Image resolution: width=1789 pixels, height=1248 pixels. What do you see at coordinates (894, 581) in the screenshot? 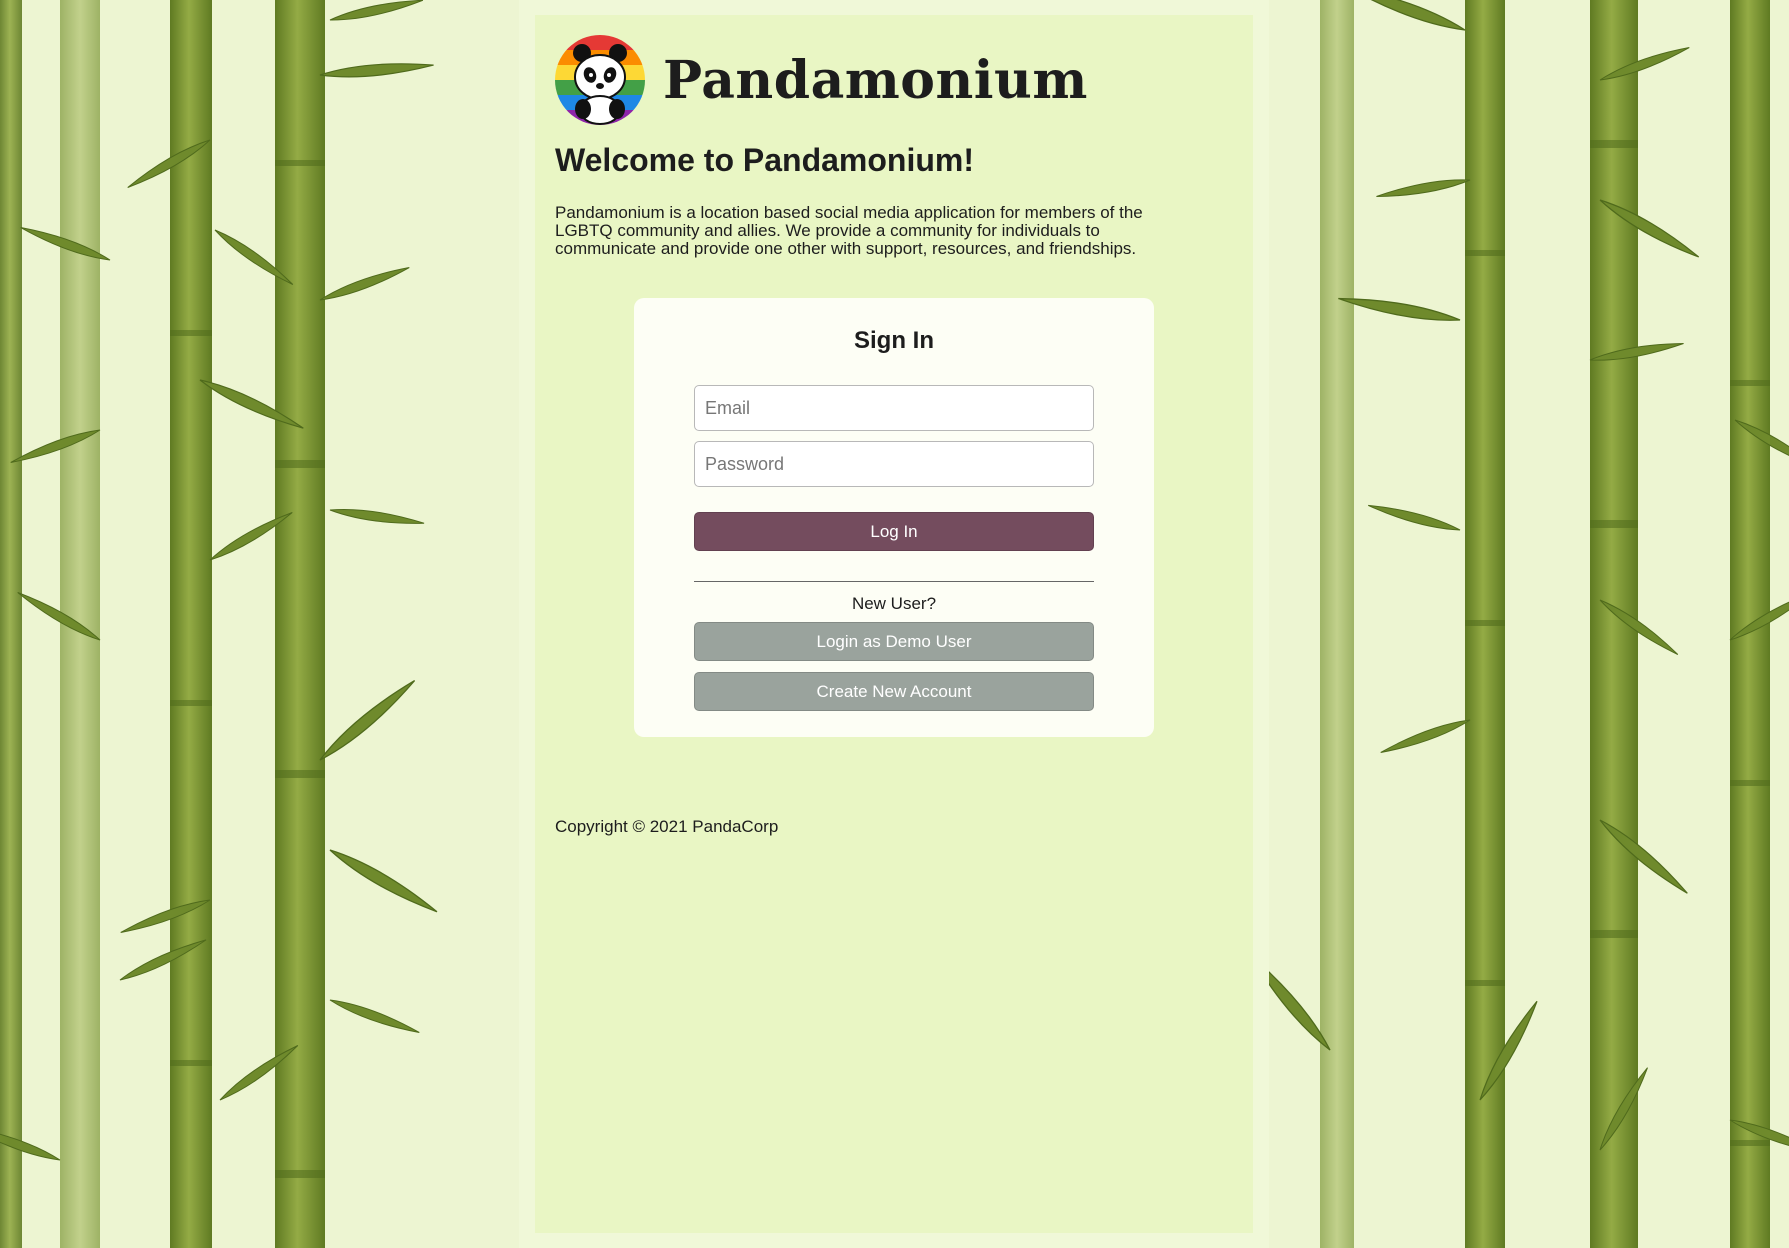
I see `divider` at bounding box center [894, 581].